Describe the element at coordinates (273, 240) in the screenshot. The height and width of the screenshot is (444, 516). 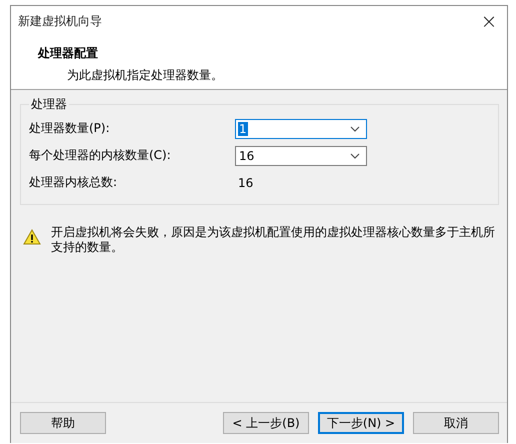
I see `warning-message: 开启虚拟机将会失败，原因是为该虚拟机配置使用的虚拟处理器核心数量多于主机所支持的数量。` at that location.